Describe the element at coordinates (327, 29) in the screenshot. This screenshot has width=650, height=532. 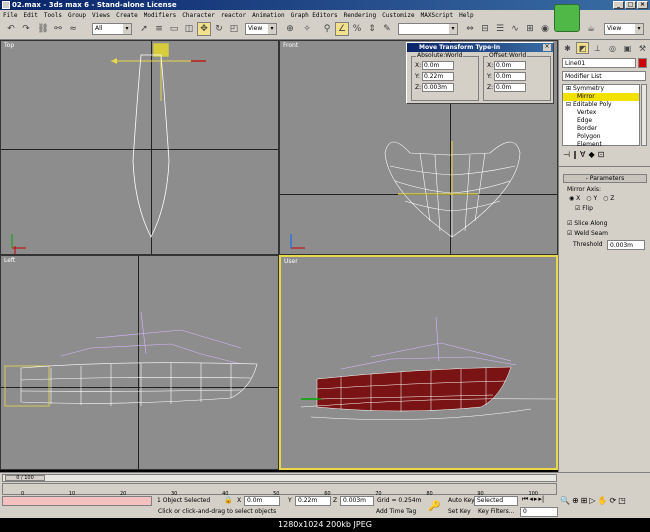
I see `snap-toggle-icon: ⚲` at that location.